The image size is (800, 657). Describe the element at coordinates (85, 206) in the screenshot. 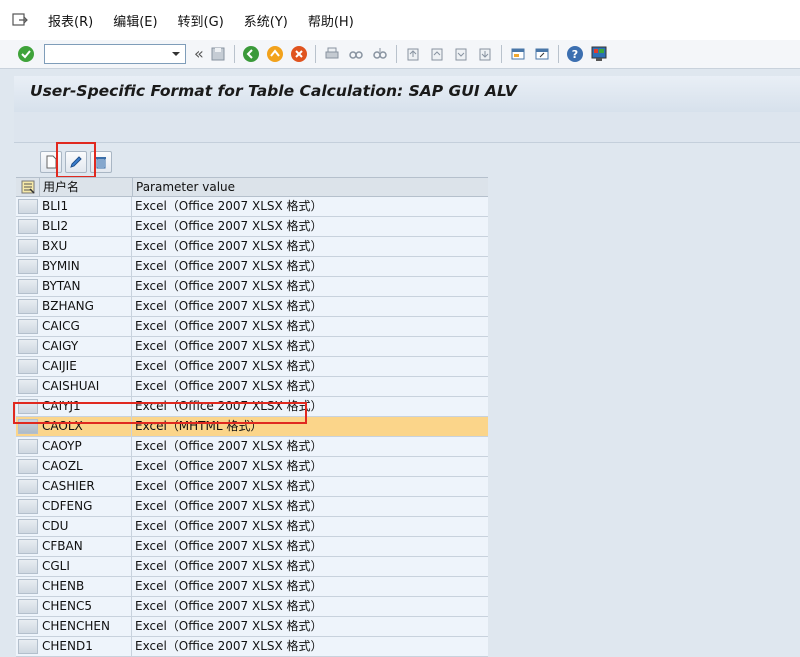

I see `cell-user: BLI1` at that location.